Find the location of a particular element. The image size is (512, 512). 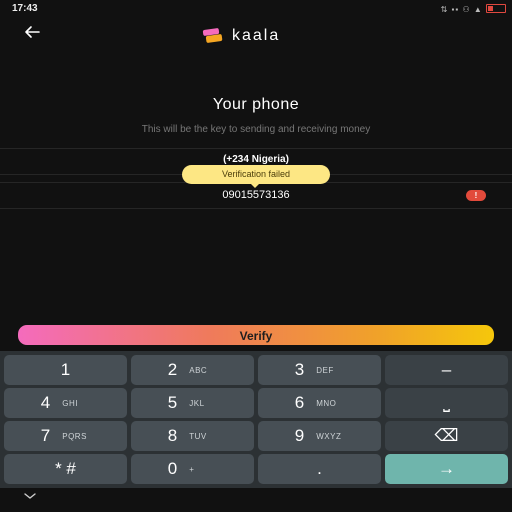

battery-icon is located at coordinates (496, 8).